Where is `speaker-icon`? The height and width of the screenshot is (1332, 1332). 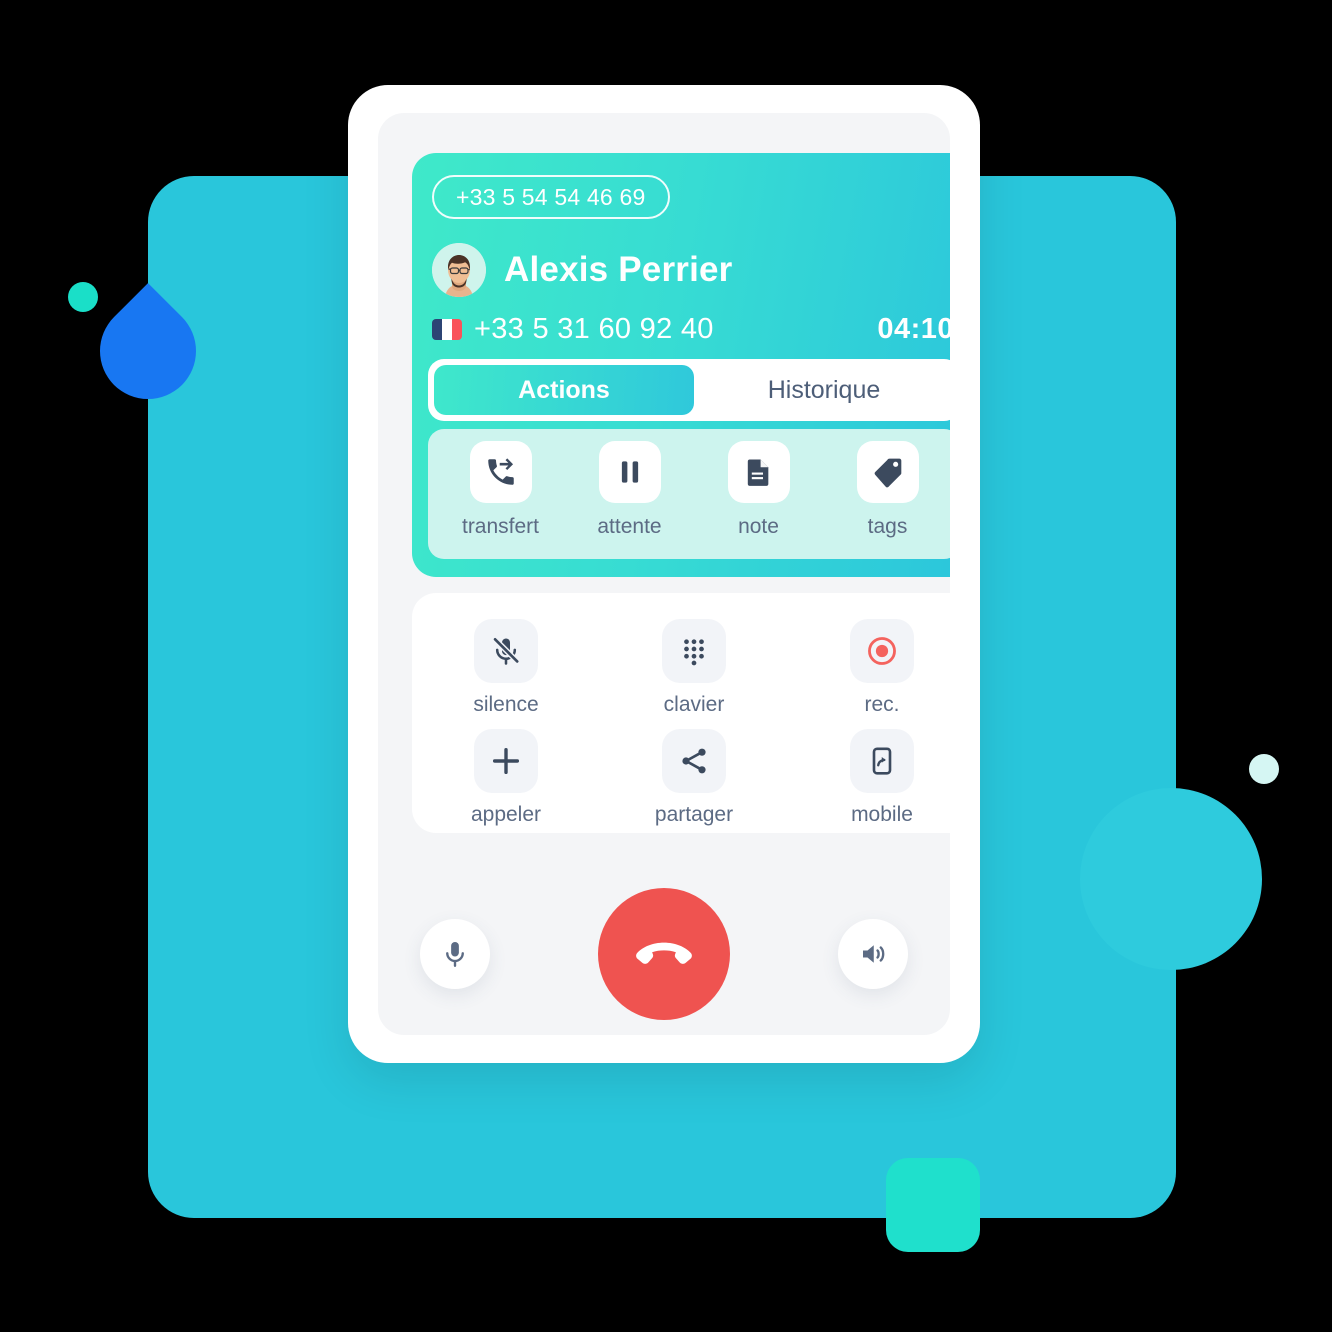
speaker-icon is located at coordinates (874, 954).